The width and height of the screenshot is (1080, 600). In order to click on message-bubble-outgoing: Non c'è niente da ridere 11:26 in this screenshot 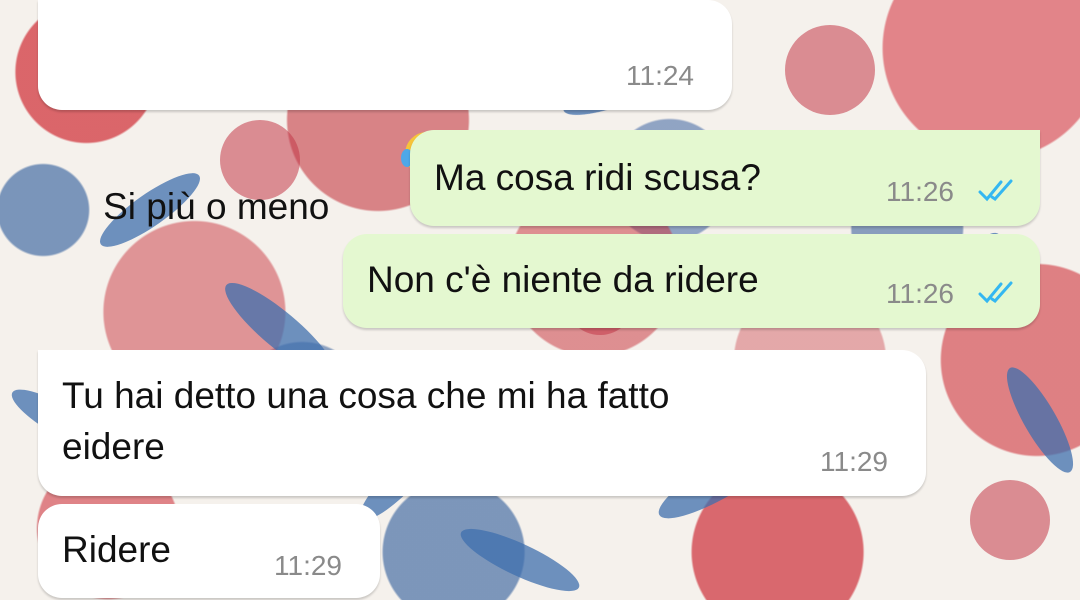, I will do `click(691, 281)`.